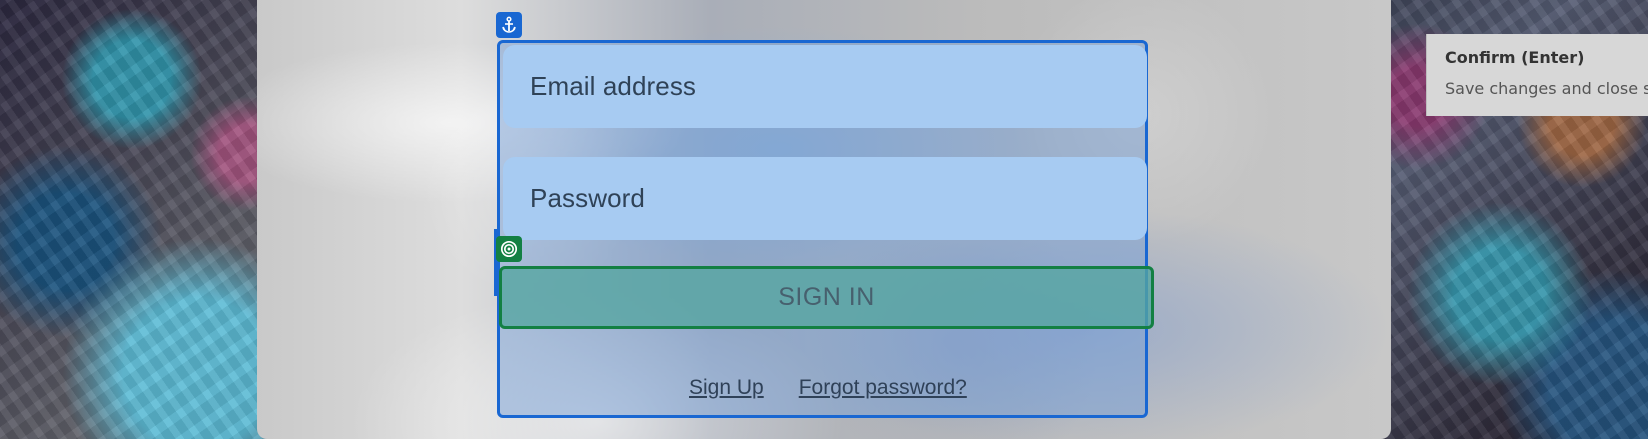 The width and height of the screenshot is (1648, 439). Describe the element at coordinates (883, 388) in the screenshot. I see `forgot-password-link: Forgot password?` at that location.